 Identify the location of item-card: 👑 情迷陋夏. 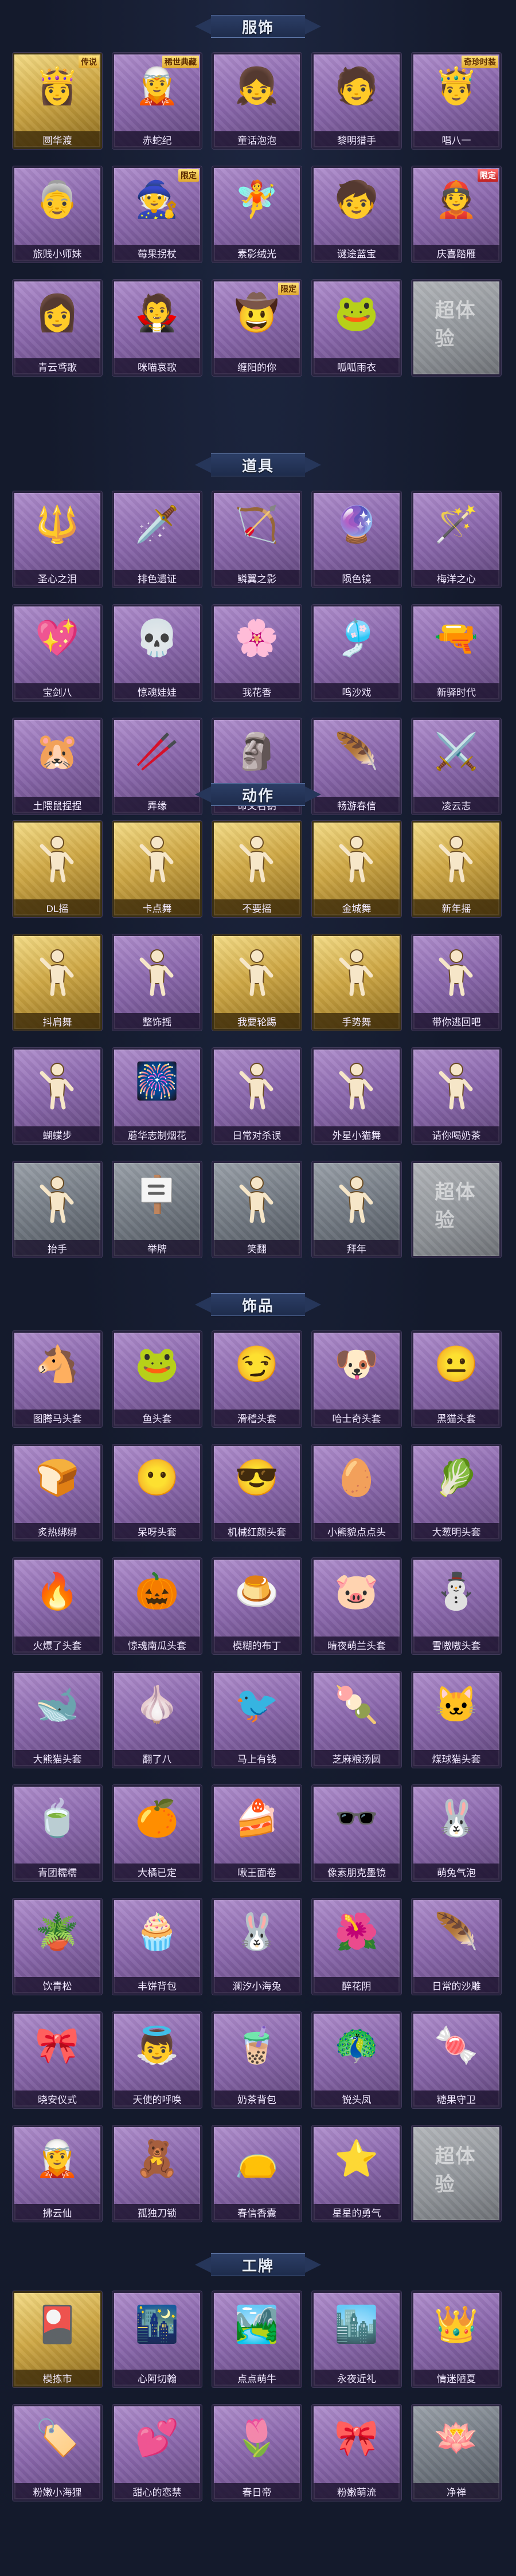
(456, 2339).